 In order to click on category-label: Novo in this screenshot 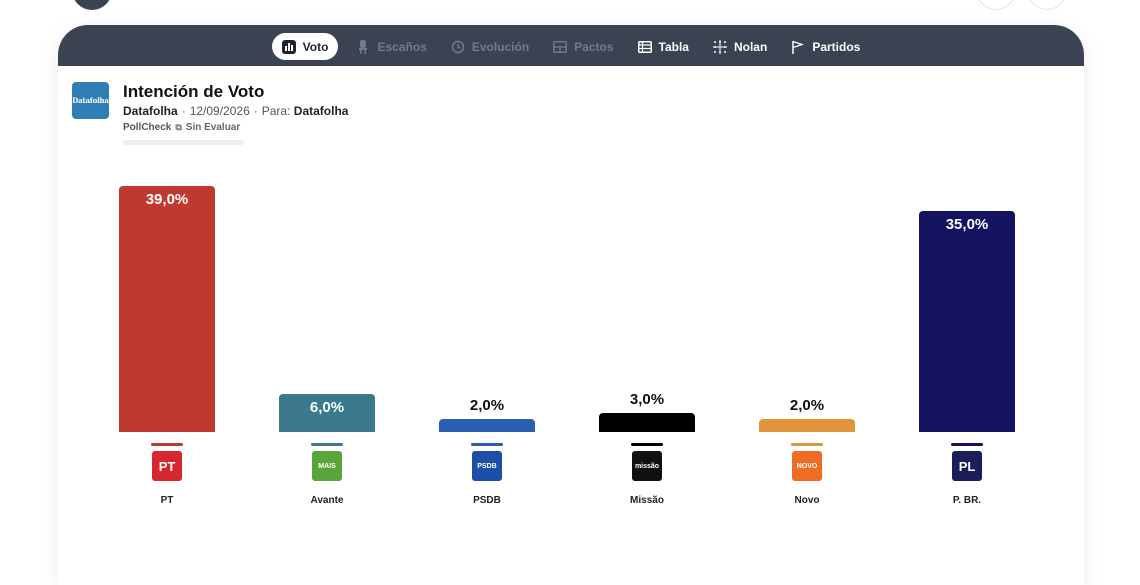, I will do `click(807, 500)`.